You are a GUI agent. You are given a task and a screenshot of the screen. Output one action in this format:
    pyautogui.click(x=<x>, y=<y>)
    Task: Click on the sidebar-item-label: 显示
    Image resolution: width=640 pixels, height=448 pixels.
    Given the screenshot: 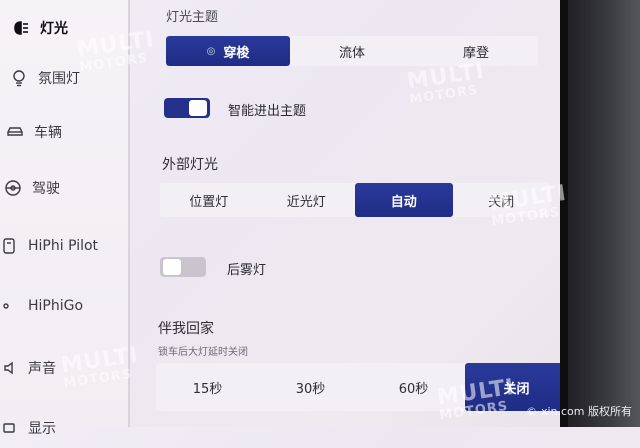 What is the action you would take?
    pyautogui.click(x=42, y=429)
    